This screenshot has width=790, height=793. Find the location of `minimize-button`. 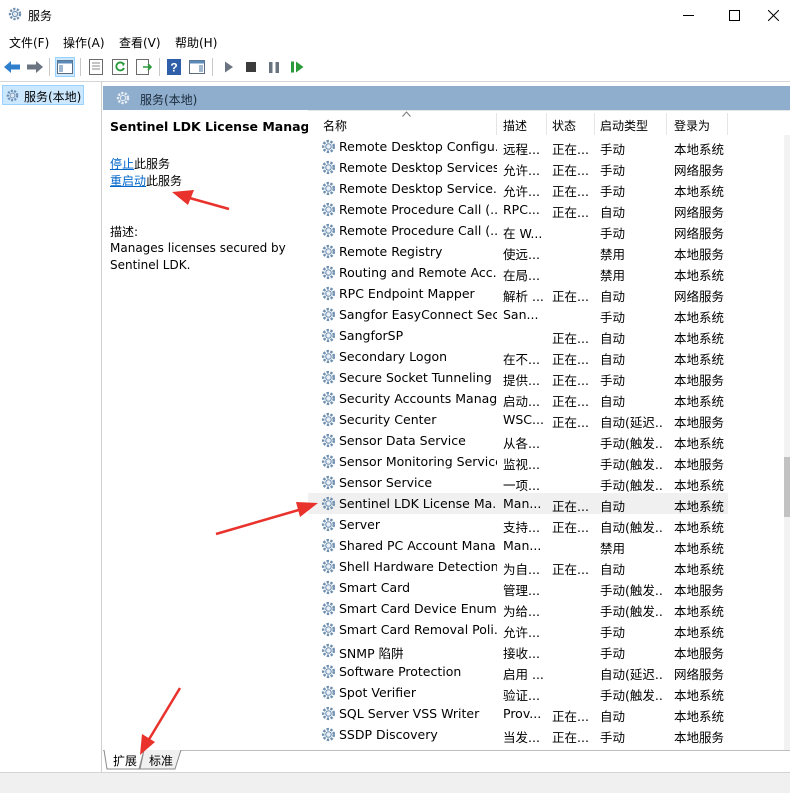

minimize-button is located at coordinates (688, 15).